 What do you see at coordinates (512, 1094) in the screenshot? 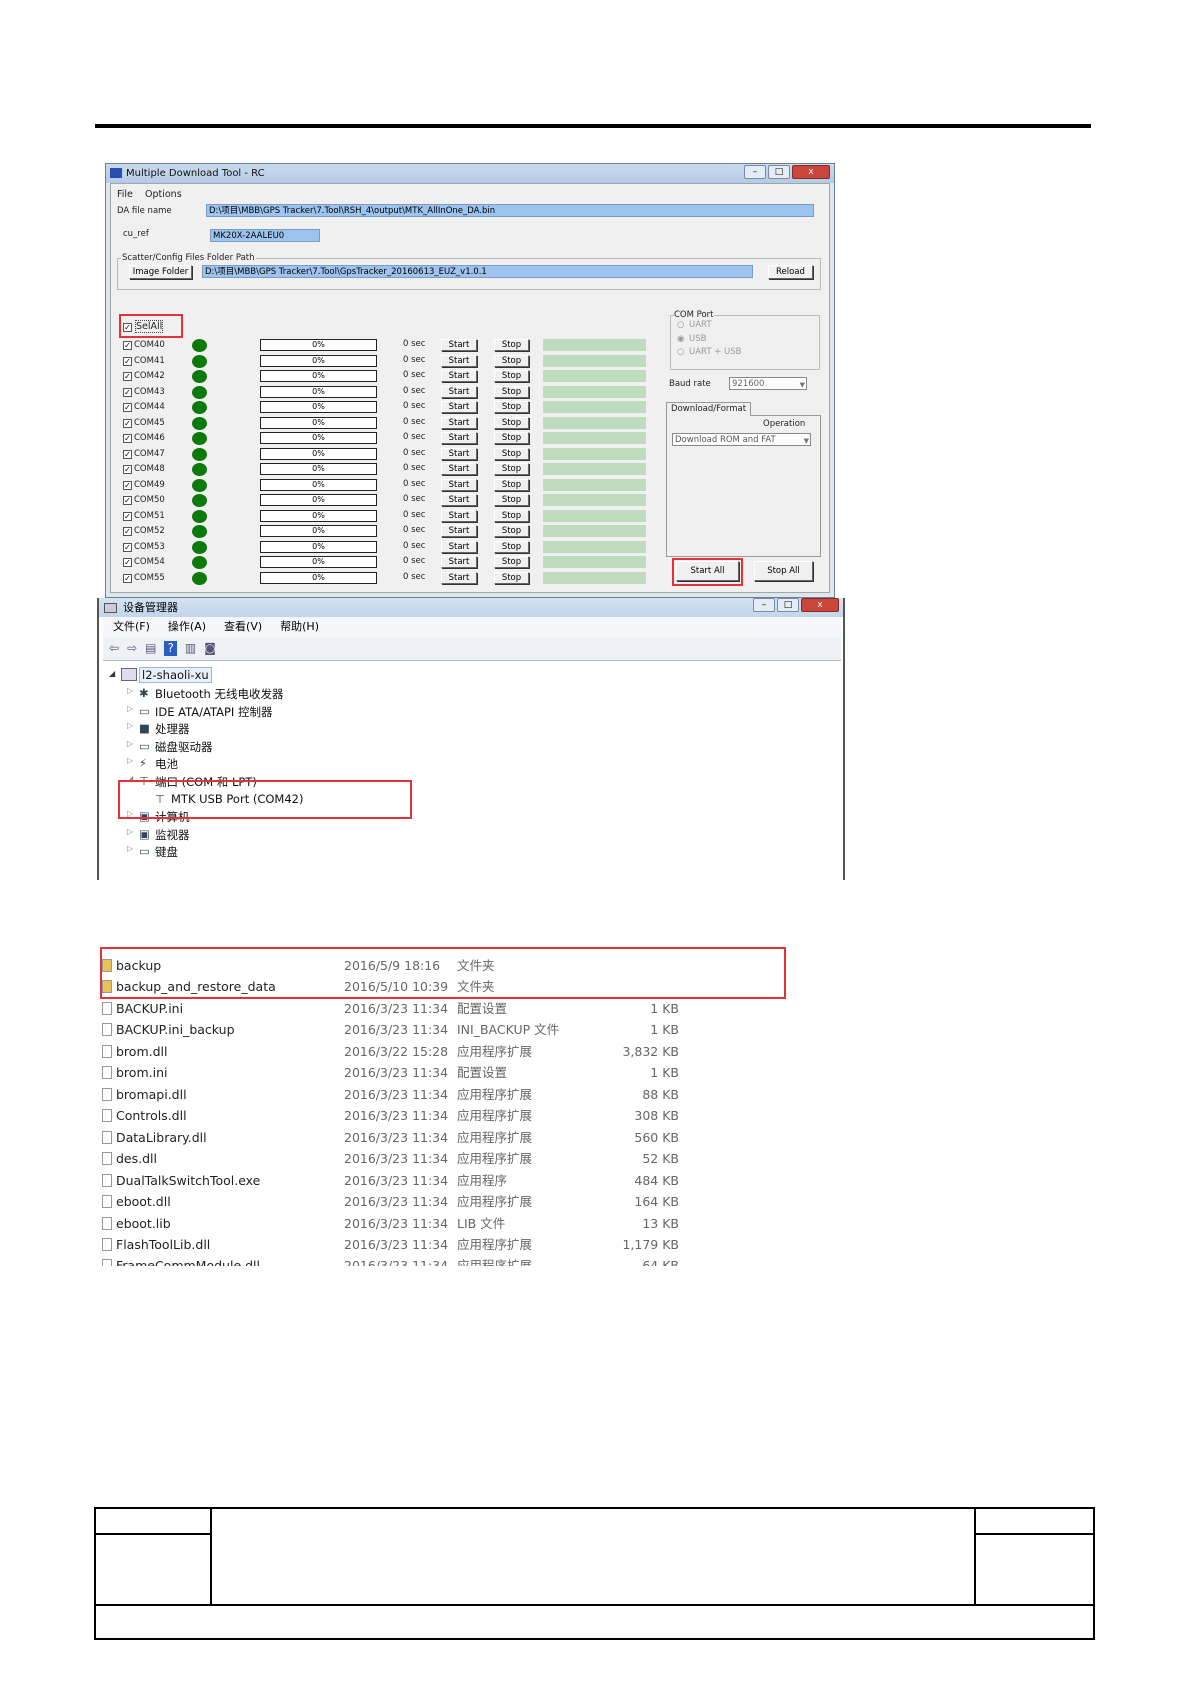
I see `file-row: bromapi.dll 2016/3/23 11:34 应用程序扩展 88 KB` at bounding box center [512, 1094].